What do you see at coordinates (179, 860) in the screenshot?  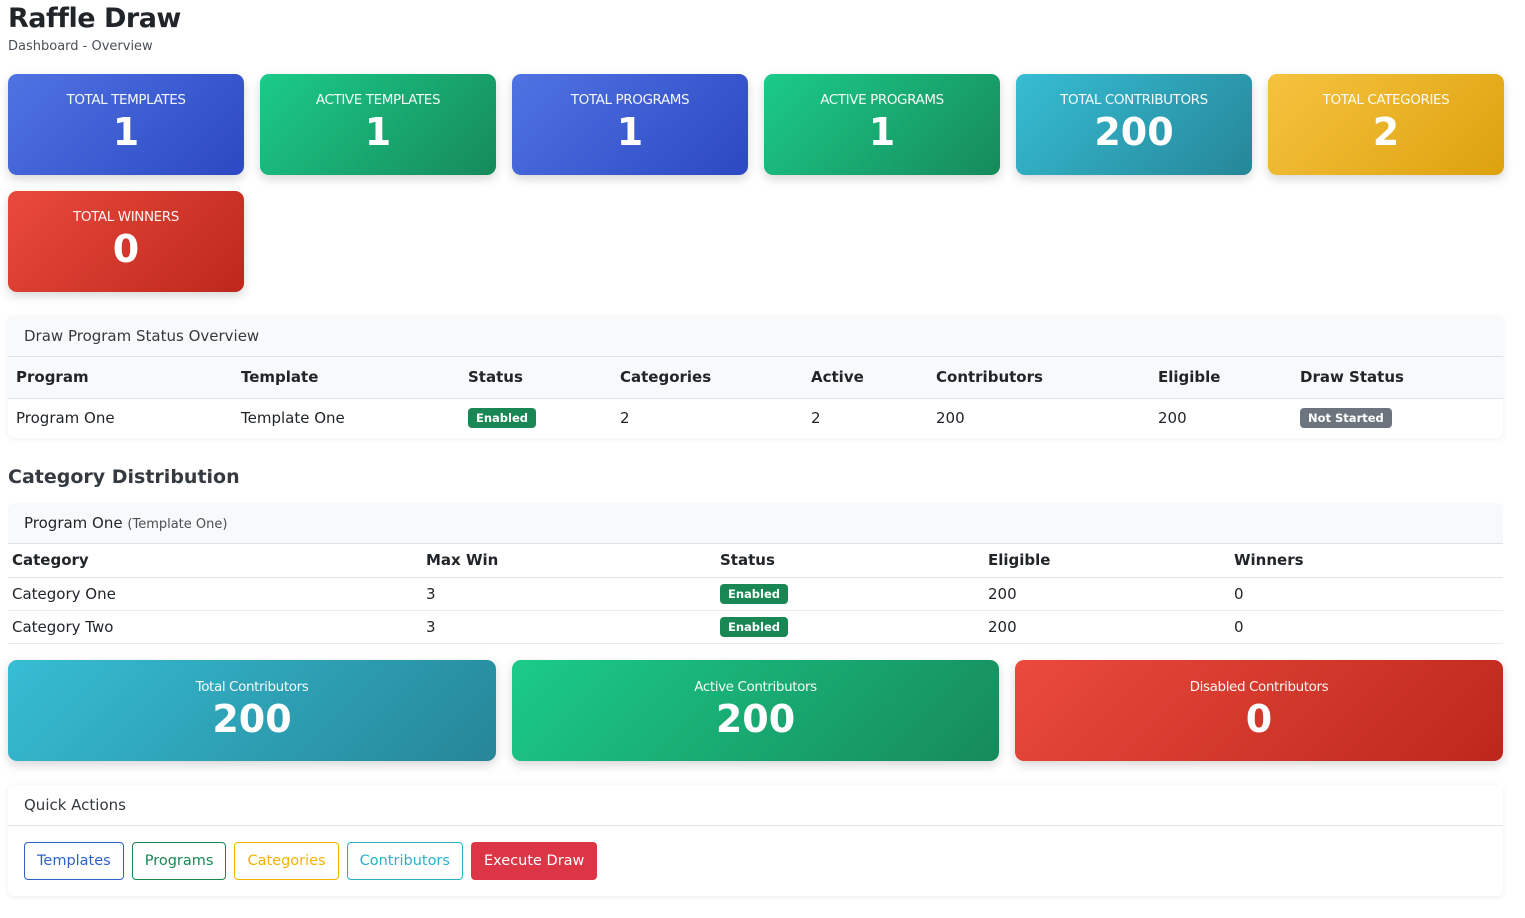 I see `programs-button: Programs` at bounding box center [179, 860].